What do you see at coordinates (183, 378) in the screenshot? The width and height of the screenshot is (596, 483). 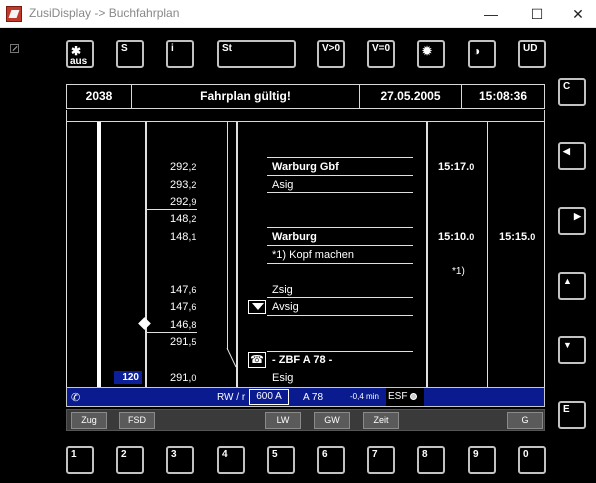 I see `km-value: 291,0` at bounding box center [183, 378].